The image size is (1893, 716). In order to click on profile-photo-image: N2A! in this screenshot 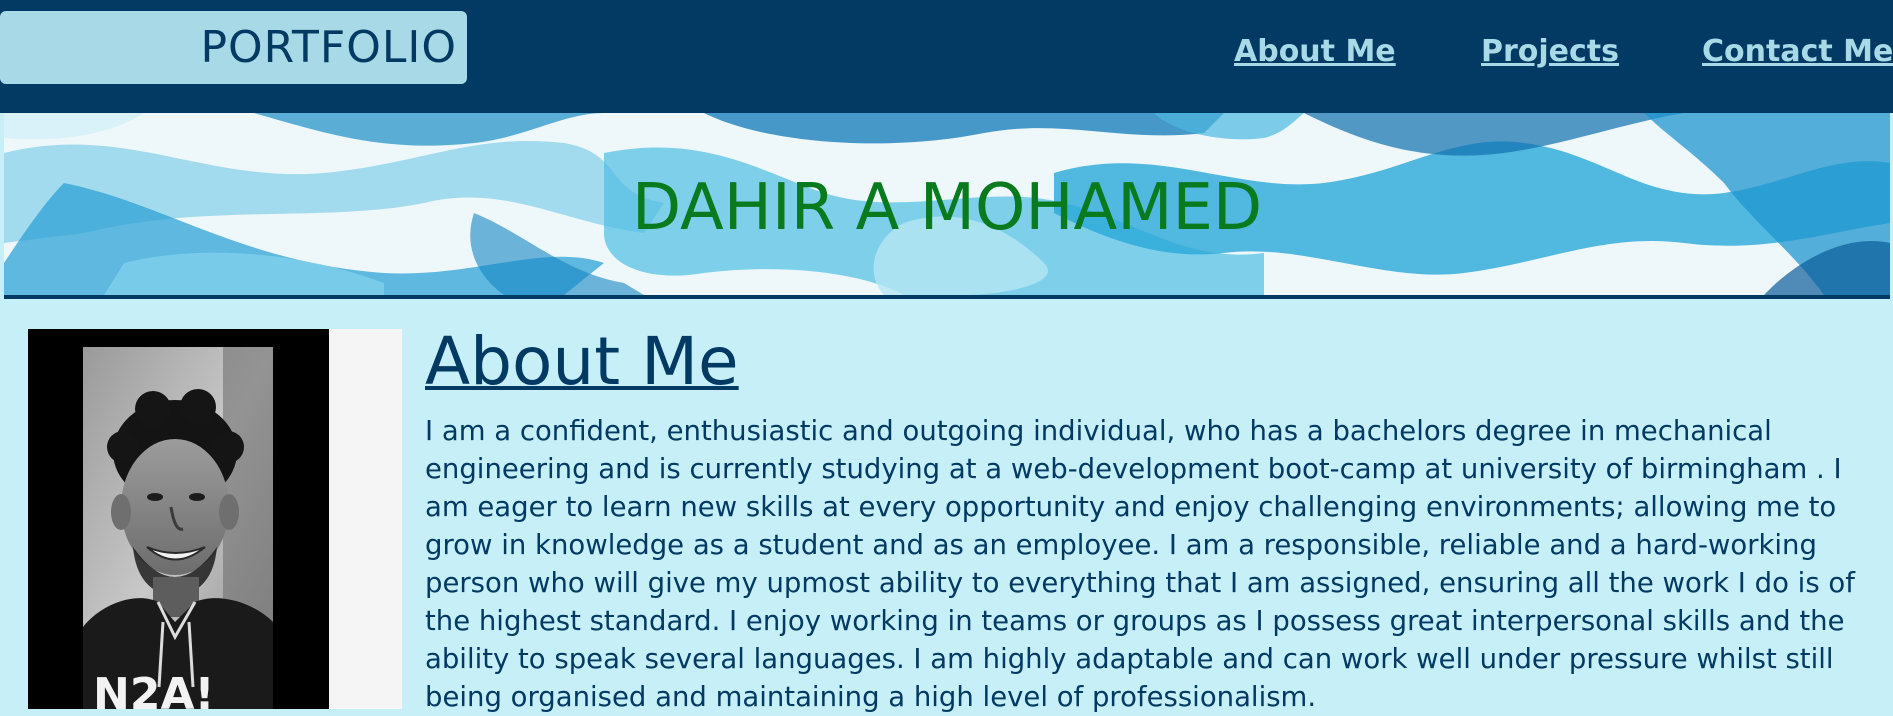, I will do `click(178, 528)`.